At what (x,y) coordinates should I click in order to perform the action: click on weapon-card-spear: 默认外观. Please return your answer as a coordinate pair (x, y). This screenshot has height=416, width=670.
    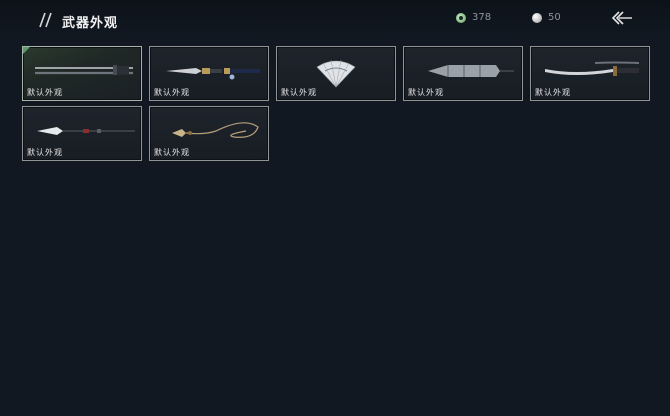
    Looking at the image, I should click on (82, 133).